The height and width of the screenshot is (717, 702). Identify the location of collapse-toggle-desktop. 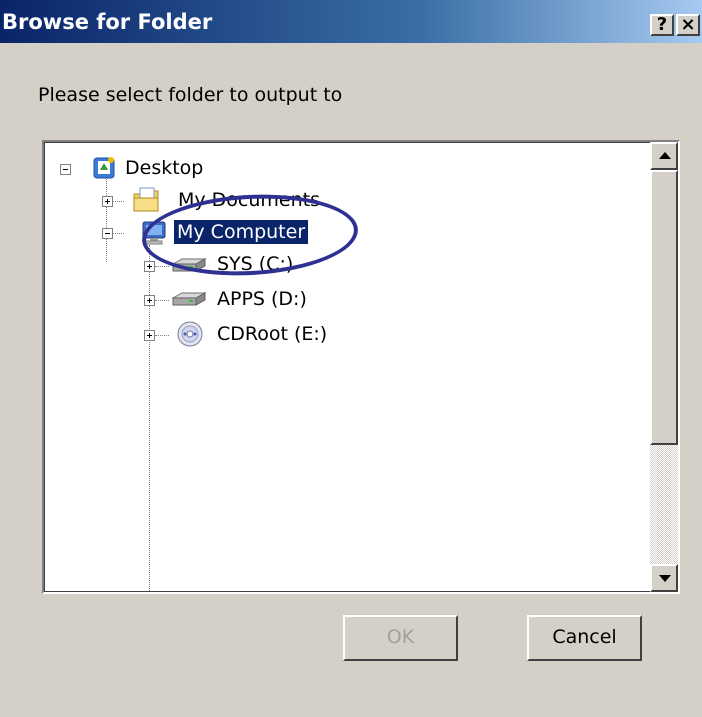
(65, 169).